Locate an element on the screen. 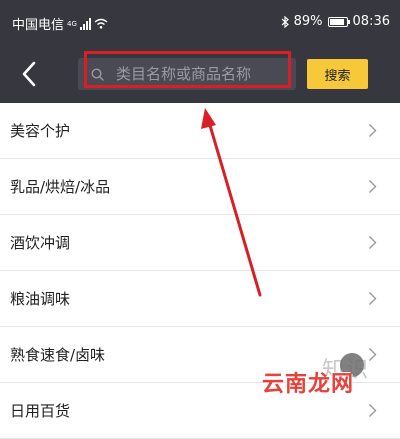  back-button is located at coordinates (29, 74).